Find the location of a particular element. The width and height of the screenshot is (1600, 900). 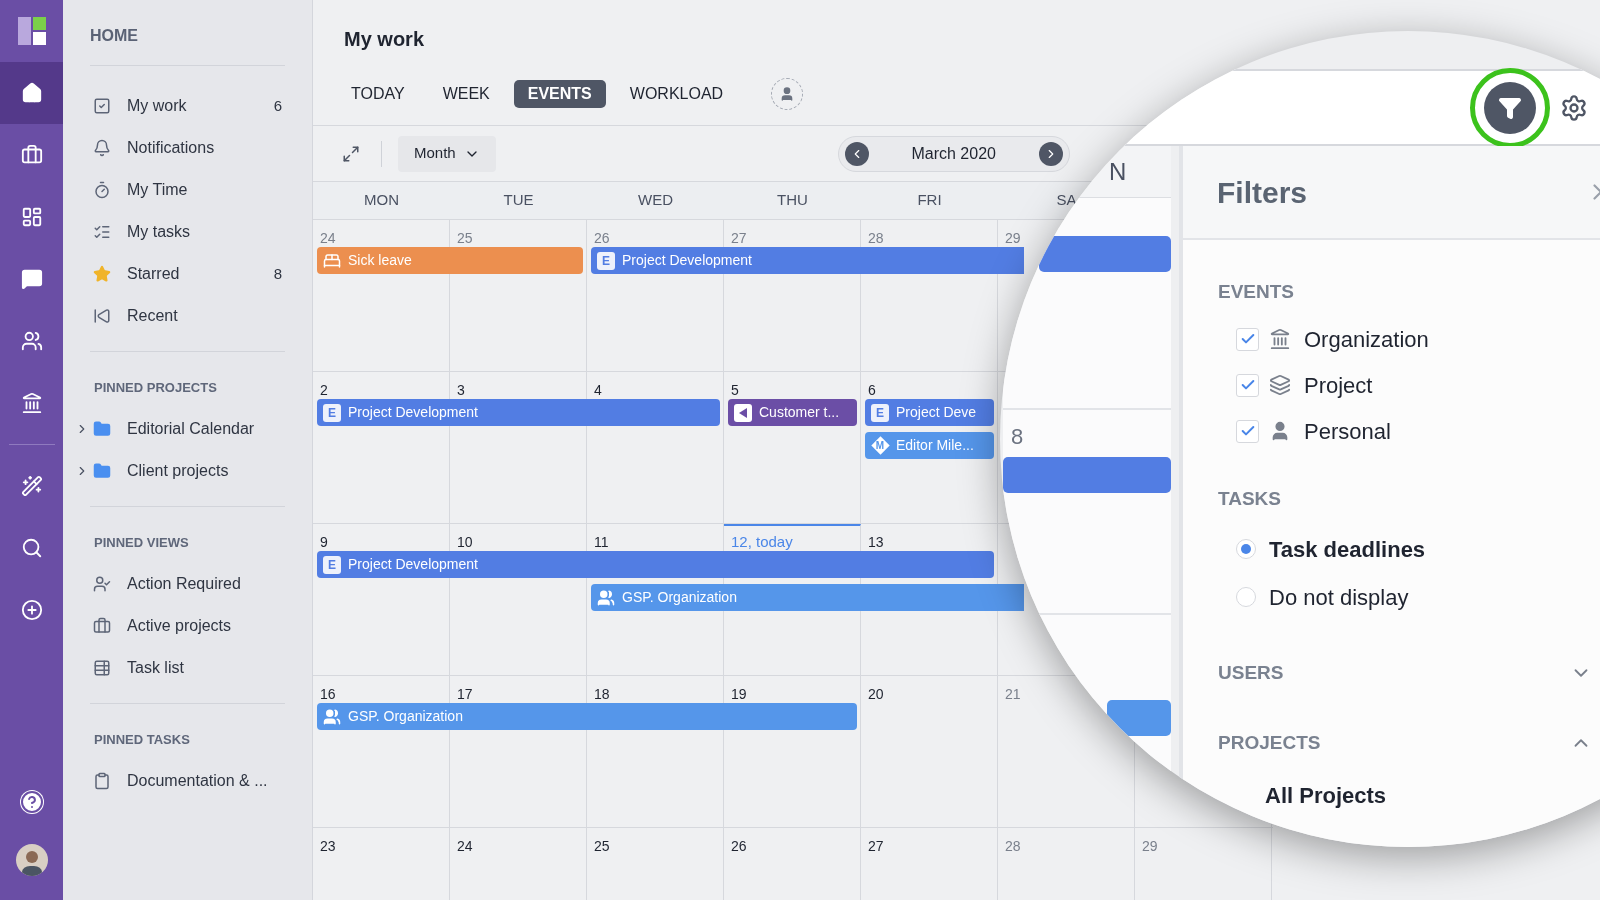

weekday-label: N is located at coordinates (1118, 171).